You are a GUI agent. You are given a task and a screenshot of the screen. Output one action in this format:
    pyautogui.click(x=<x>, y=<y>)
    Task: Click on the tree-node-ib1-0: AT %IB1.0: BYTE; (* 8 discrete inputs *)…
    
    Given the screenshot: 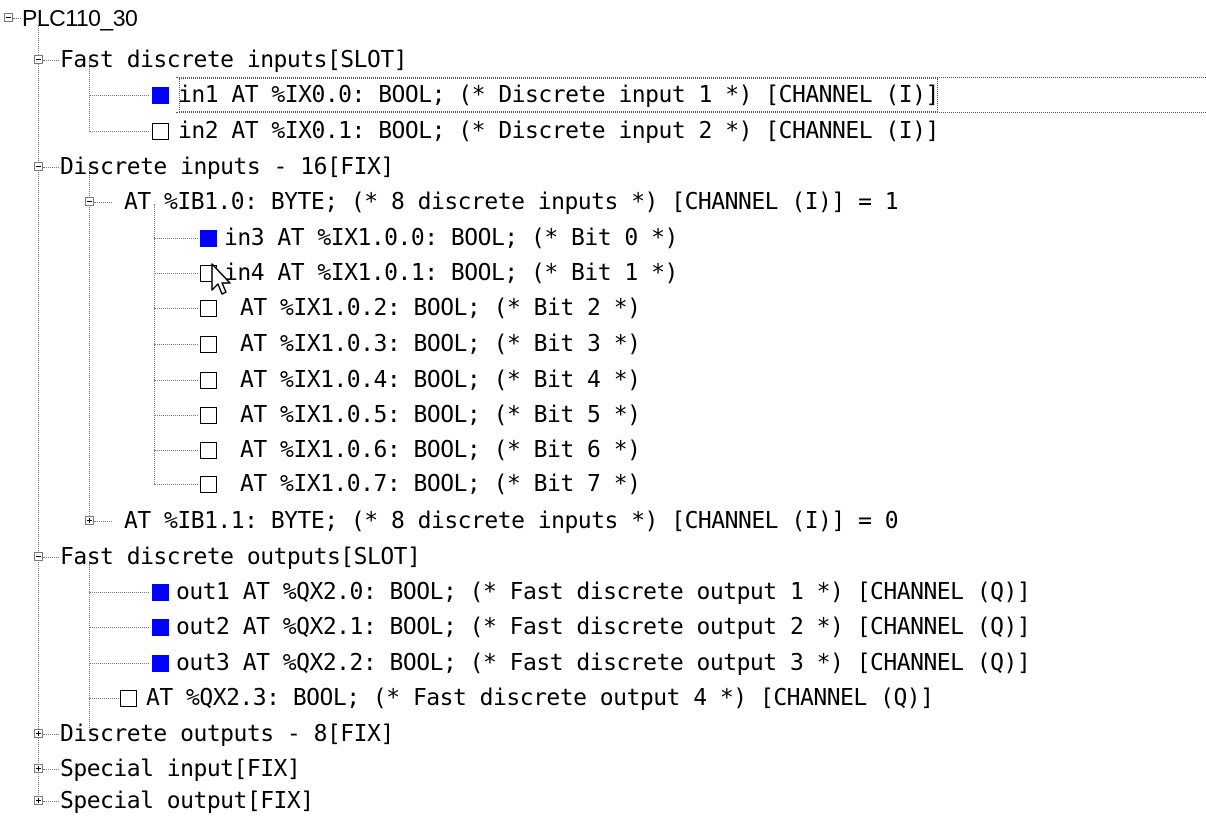 What is the action you would take?
    pyautogui.click(x=603, y=202)
    